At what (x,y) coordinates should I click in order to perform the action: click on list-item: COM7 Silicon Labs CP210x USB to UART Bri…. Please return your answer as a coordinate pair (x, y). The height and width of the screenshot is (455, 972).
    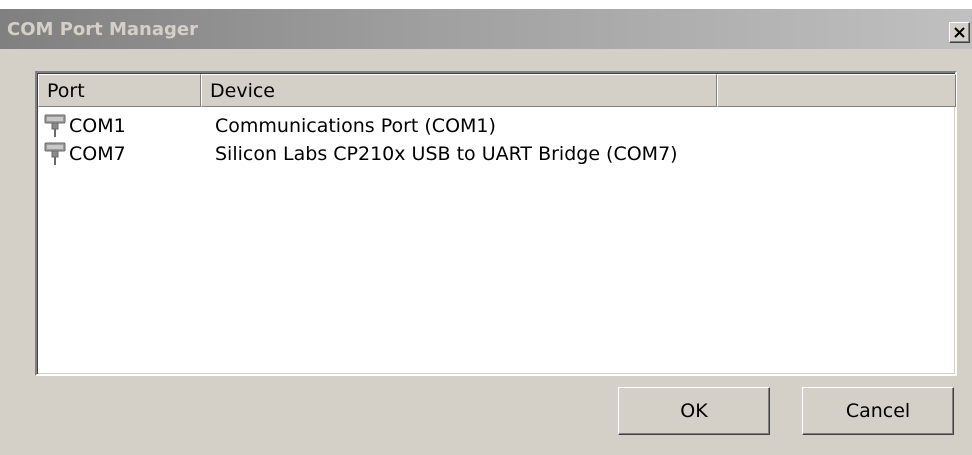
    Looking at the image, I should click on (497, 155).